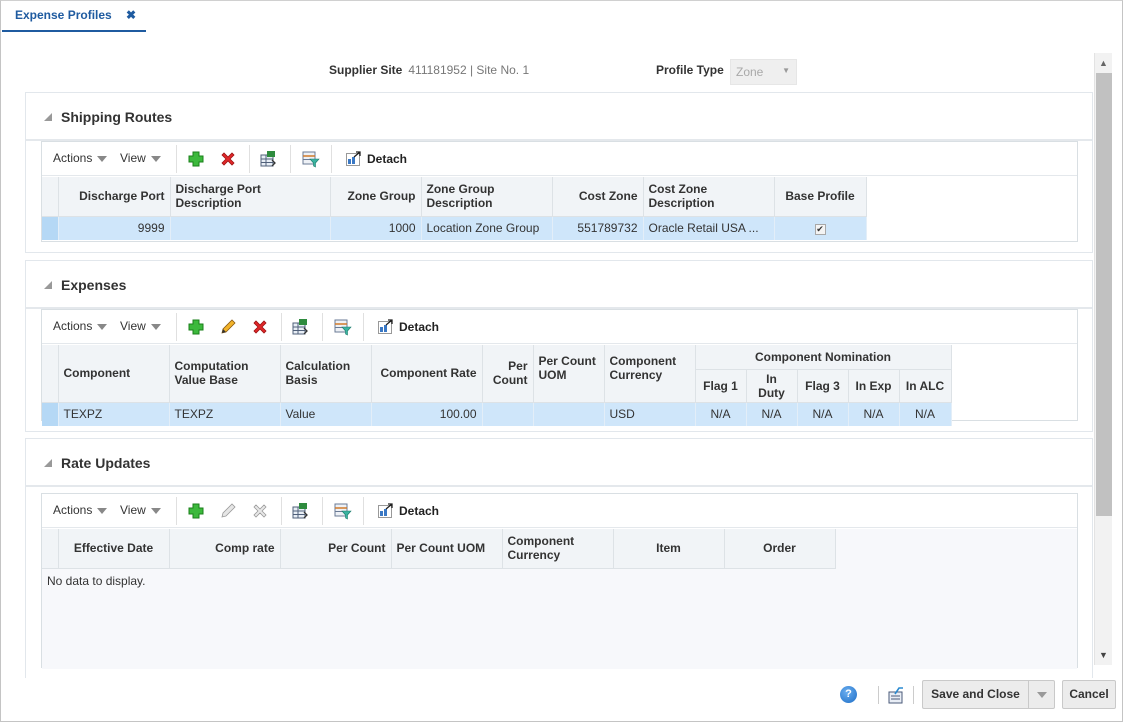  What do you see at coordinates (376, 228) in the screenshot?
I see `zone-group-cell: 1000` at bounding box center [376, 228].